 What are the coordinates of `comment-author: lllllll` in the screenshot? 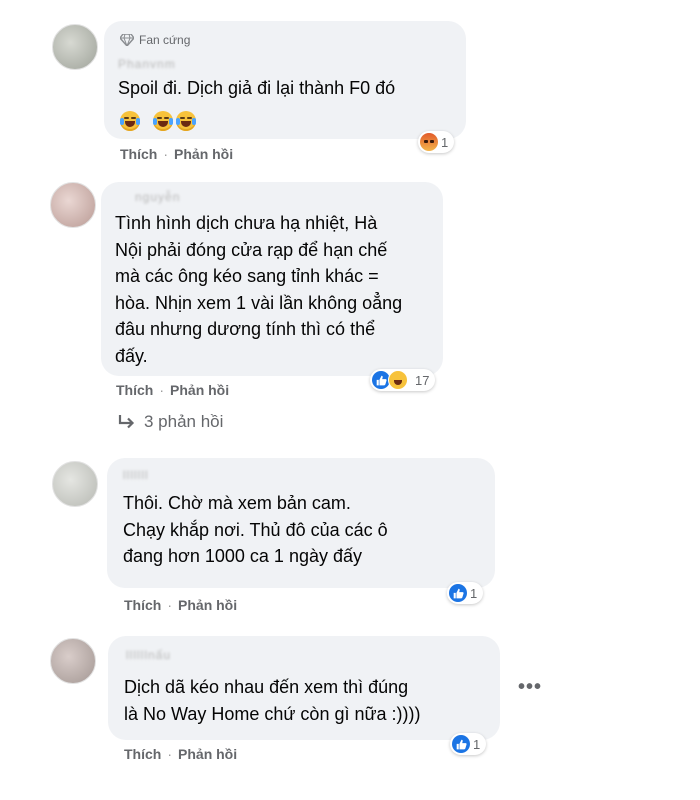 It's located at (136, 475).